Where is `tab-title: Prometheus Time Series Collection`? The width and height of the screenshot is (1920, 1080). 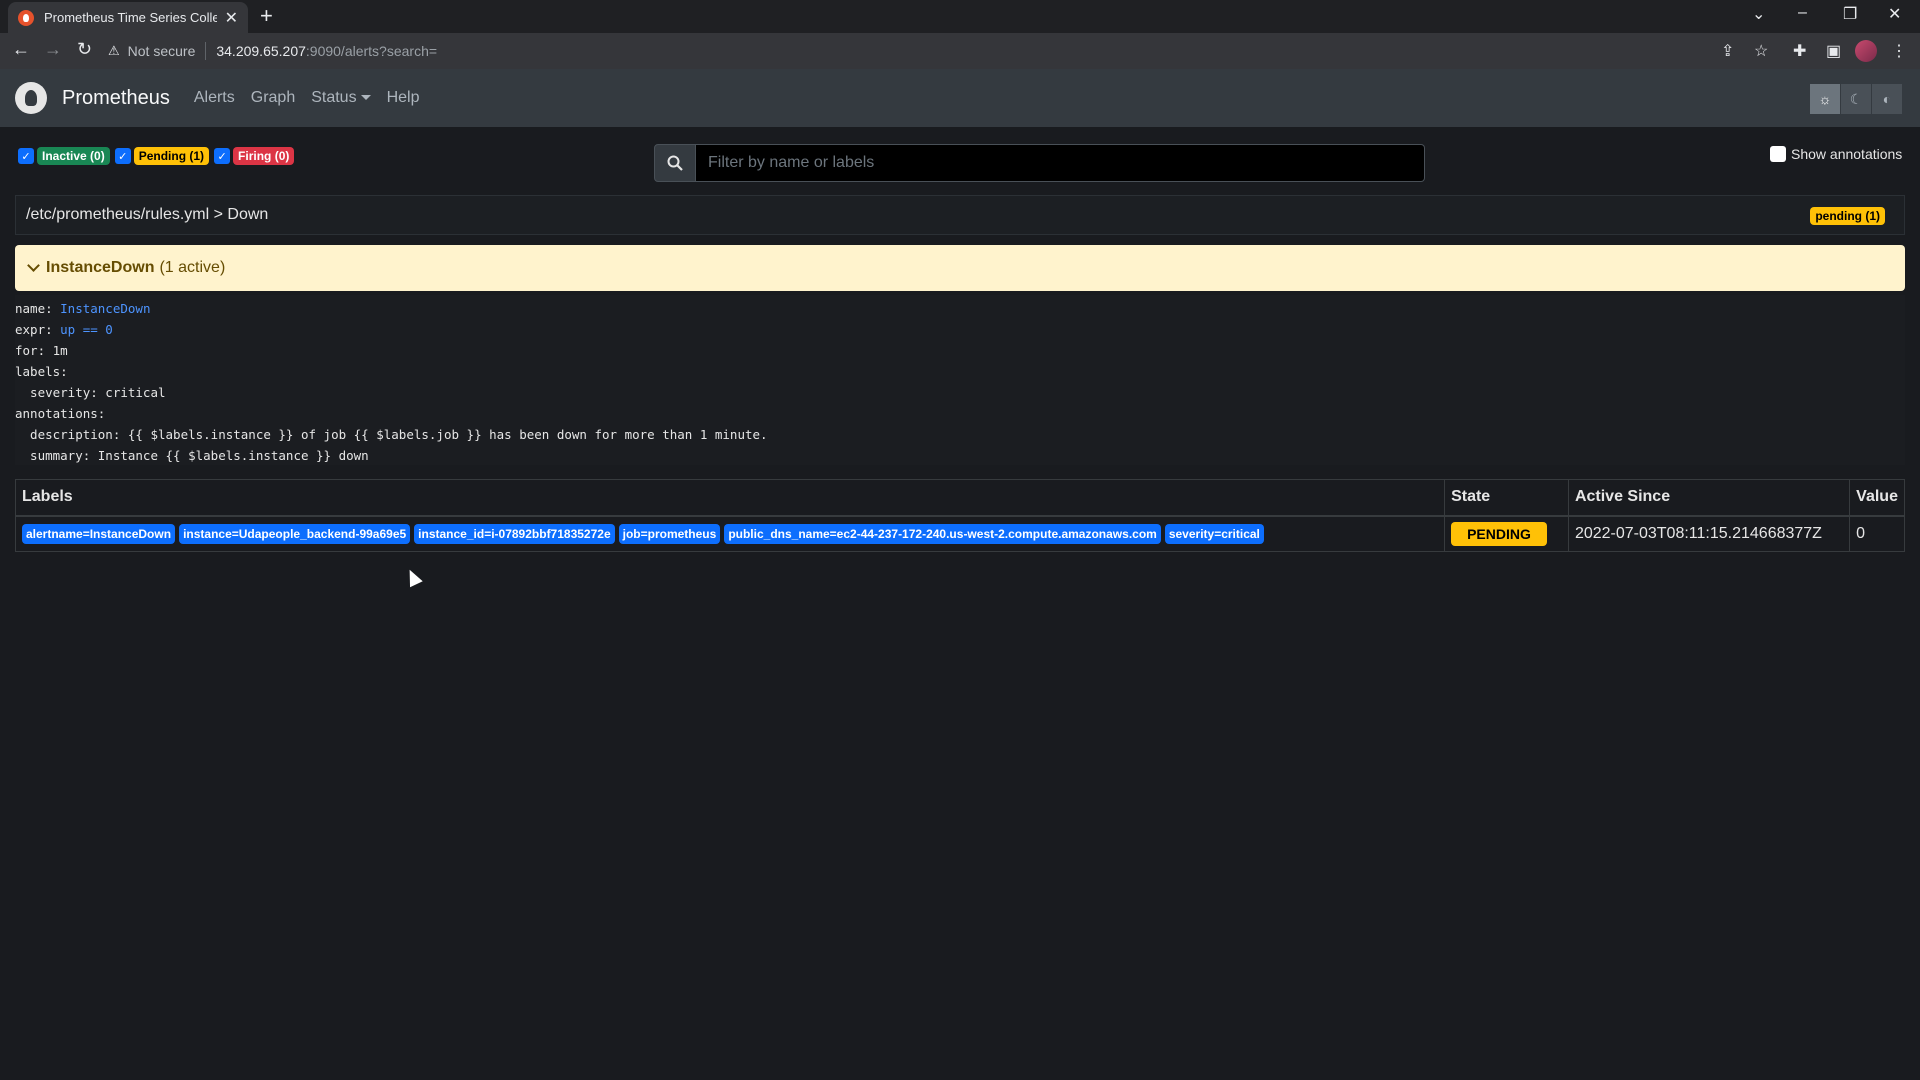 tab-title: Prometheus Time Series Collection is located at coordinates (130, 17).